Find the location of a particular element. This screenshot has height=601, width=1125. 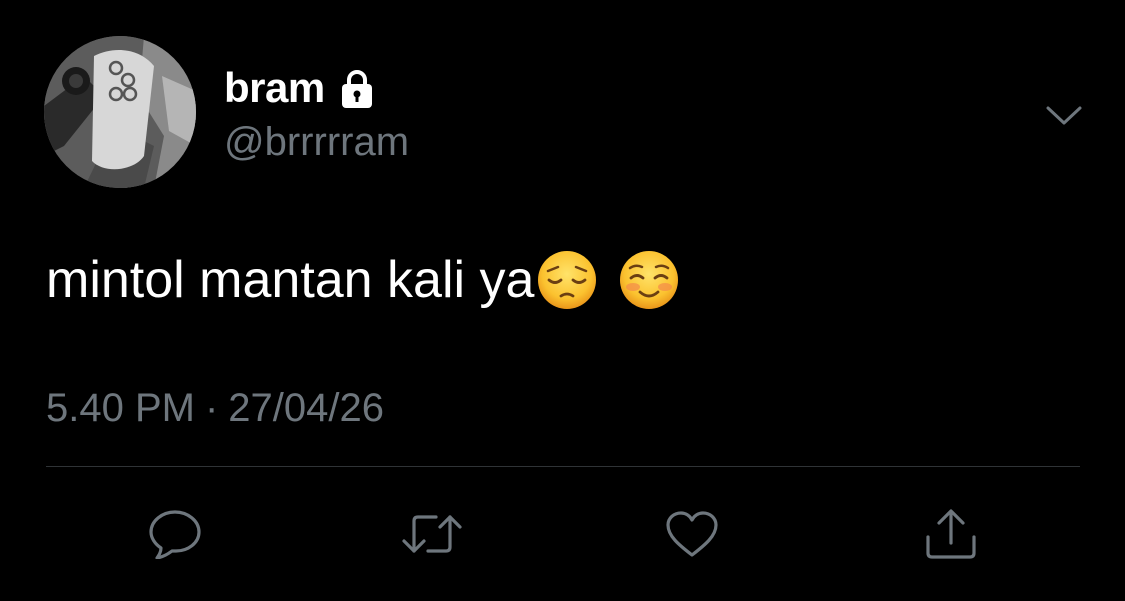

timestamp: 5.40 PM · 27/04/26 is located at coordinates (215, 408).